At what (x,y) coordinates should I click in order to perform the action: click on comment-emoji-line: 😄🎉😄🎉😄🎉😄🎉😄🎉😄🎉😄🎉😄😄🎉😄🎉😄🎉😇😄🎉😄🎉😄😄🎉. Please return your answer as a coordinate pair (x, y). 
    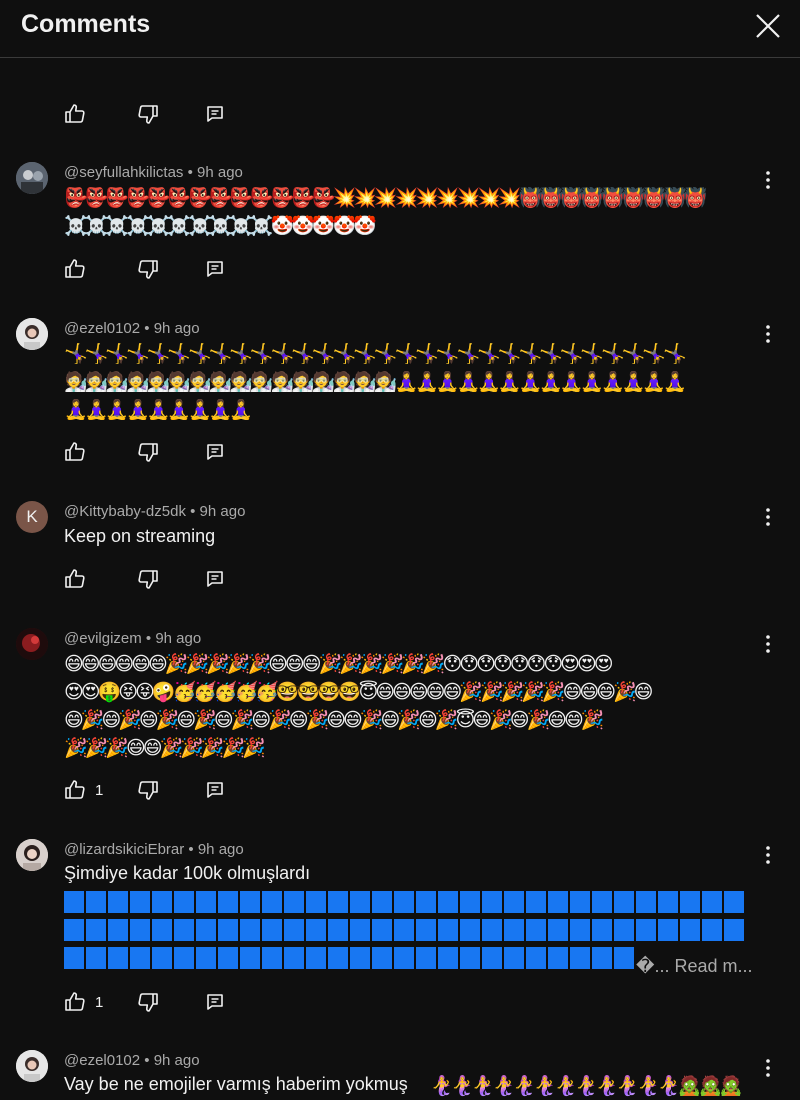
    Looking at the image, I should click on (334, 720).